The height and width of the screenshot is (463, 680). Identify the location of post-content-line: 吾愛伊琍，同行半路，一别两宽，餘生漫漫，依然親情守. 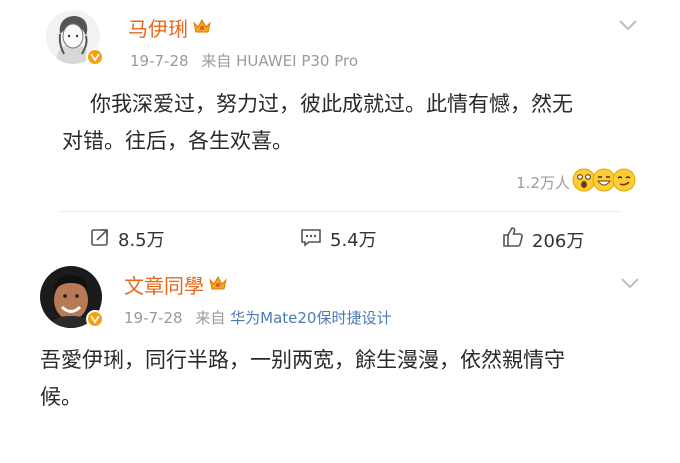
(302, 360).